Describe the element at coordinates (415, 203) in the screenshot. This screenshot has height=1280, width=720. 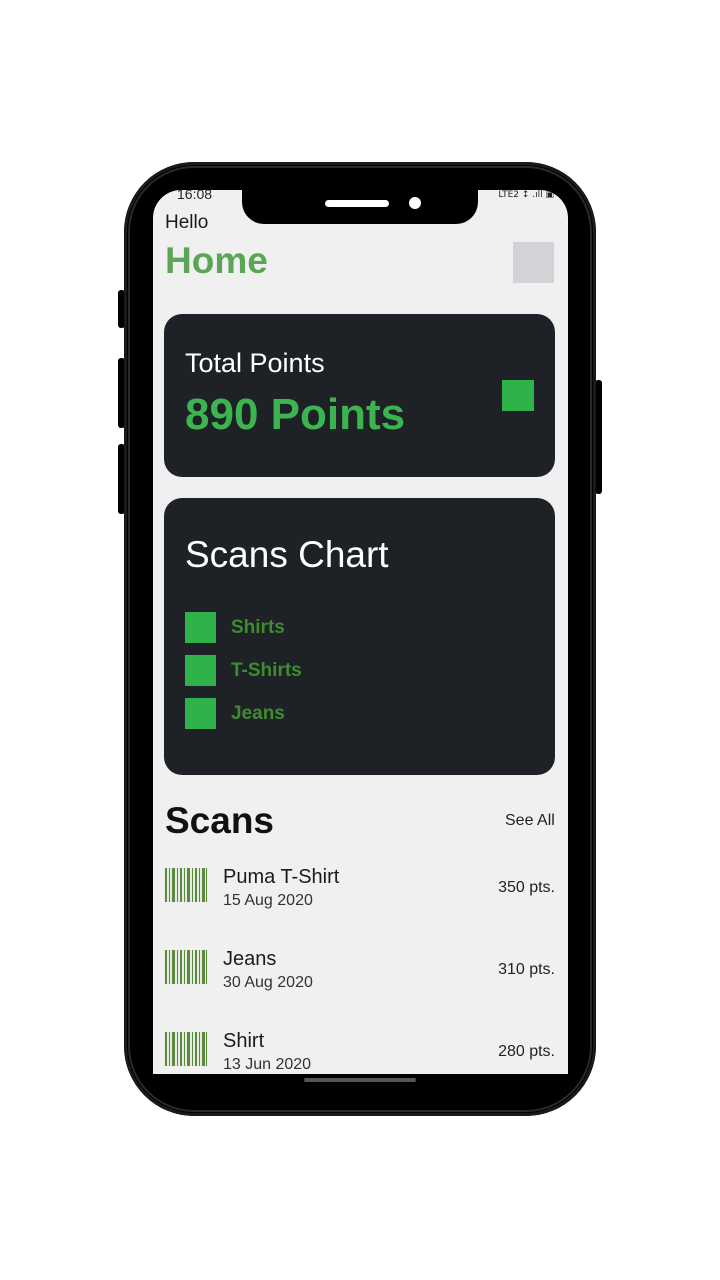
I see `front-camera` at that location.